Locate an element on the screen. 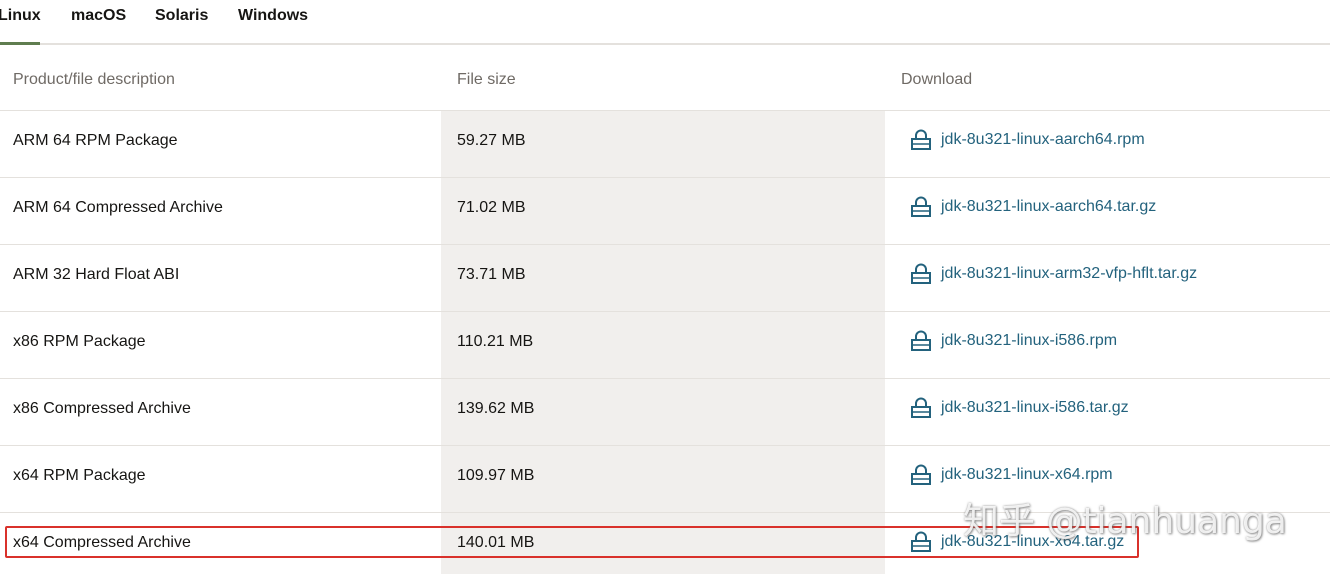 The height and width of the screenshot is (574, 1330). header-download: Download is located at coordinates (937, 79).